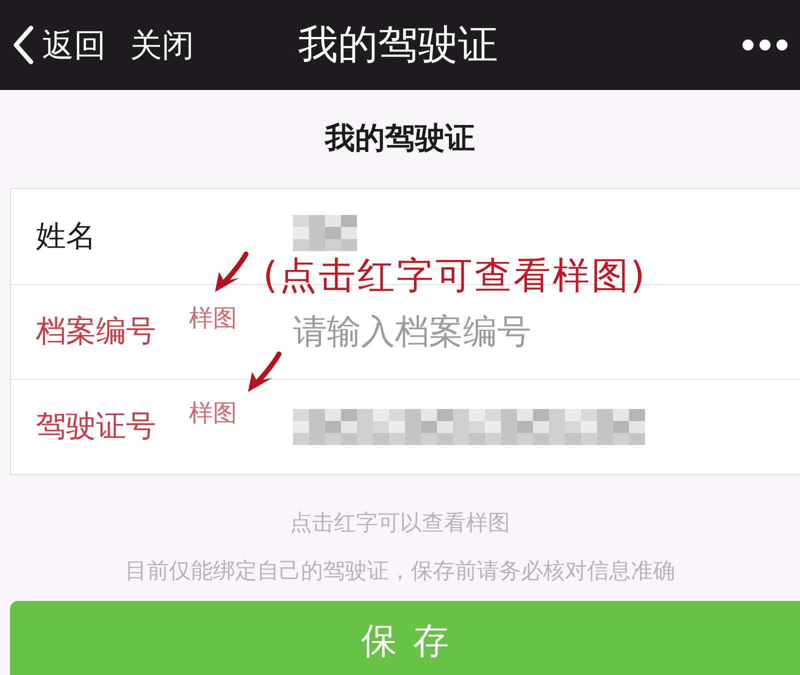 The height and width of the screenshot is (675, 800). I want to click on field-label: 档案编号, so click(96, 332).